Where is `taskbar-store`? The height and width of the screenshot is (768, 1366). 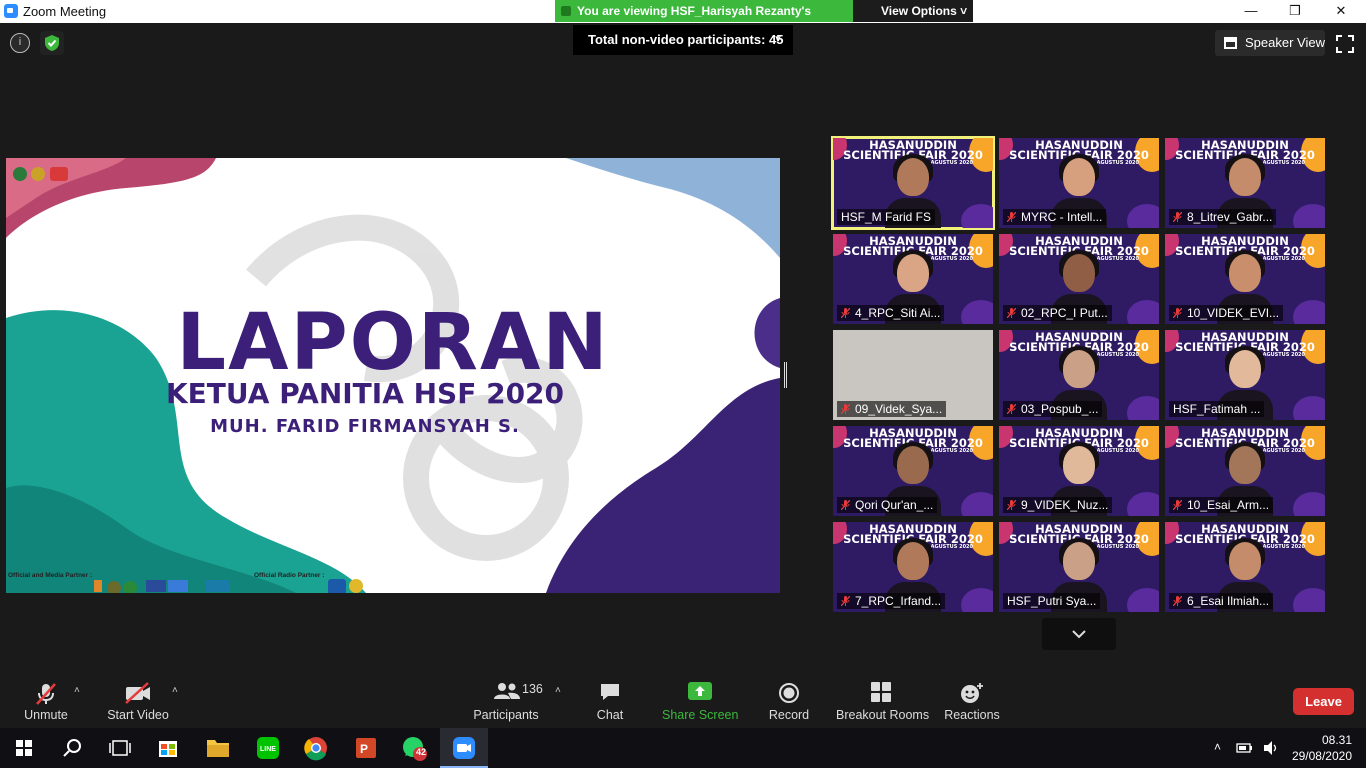
taskbar-store is located at coordinates (168, 748).